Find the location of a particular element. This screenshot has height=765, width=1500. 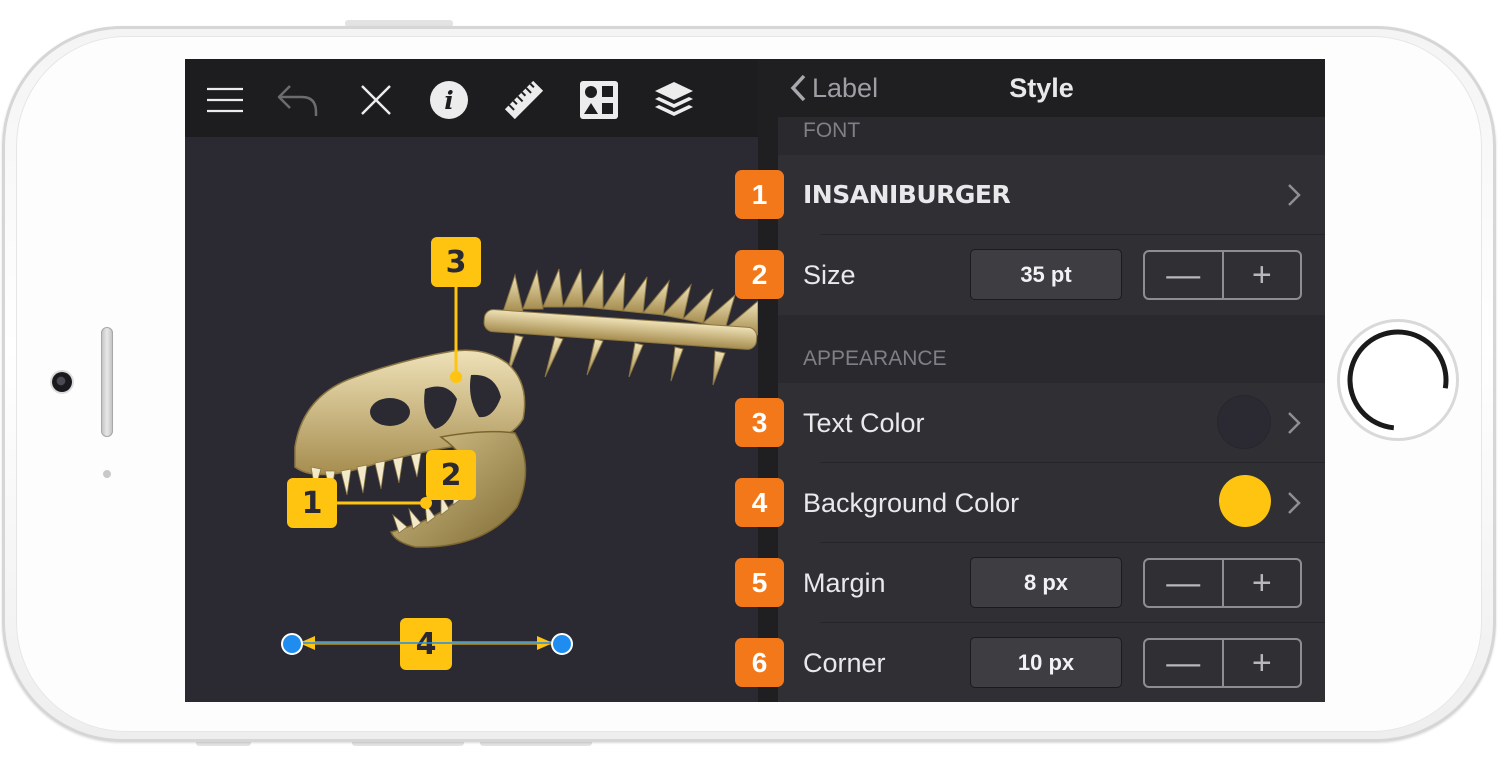

background-color-label: Background Color is located at coordinates (911, 503).